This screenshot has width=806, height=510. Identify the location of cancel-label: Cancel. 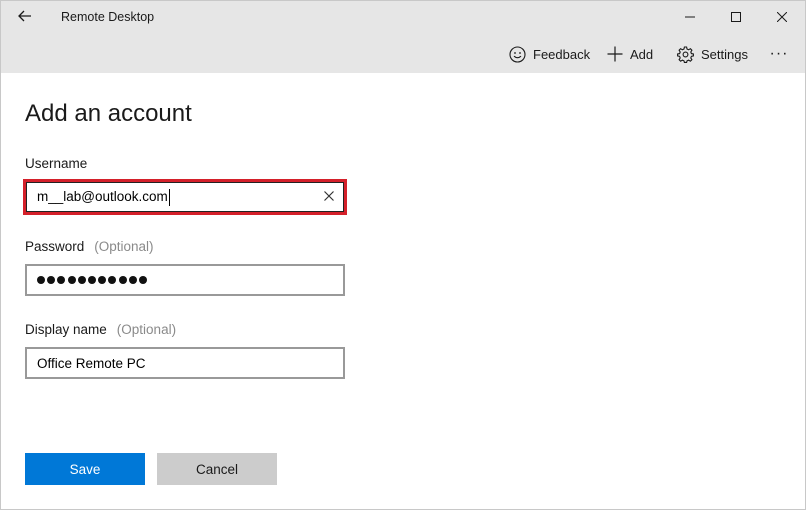
(217, 469).